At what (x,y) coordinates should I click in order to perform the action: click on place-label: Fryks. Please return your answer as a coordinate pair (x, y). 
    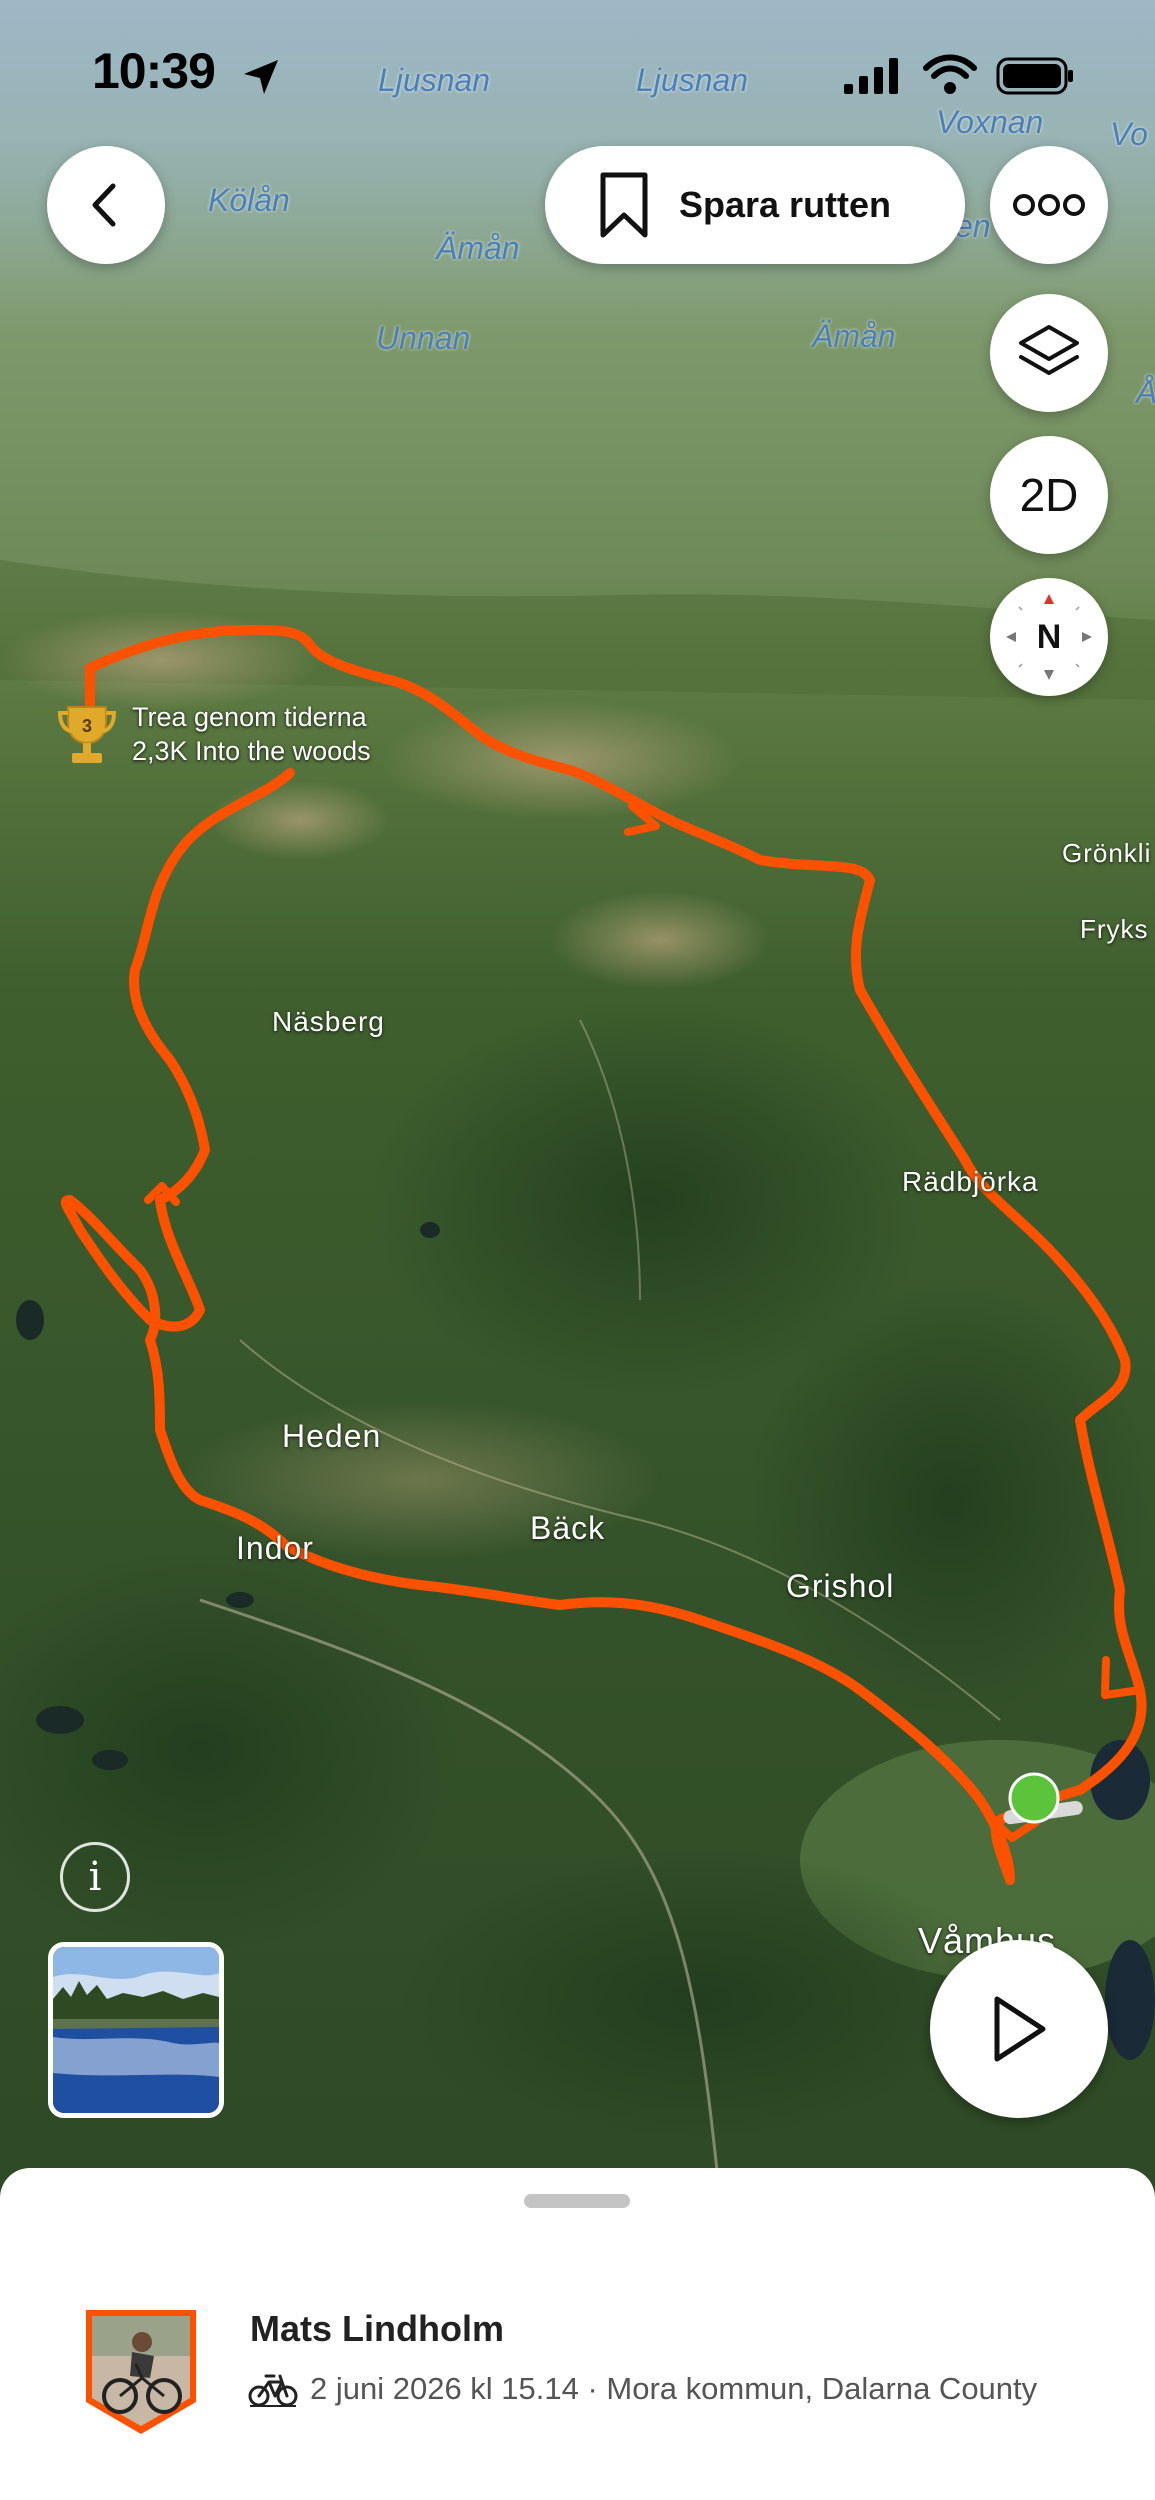
    Looking at the image, I should click on (1114, 929).